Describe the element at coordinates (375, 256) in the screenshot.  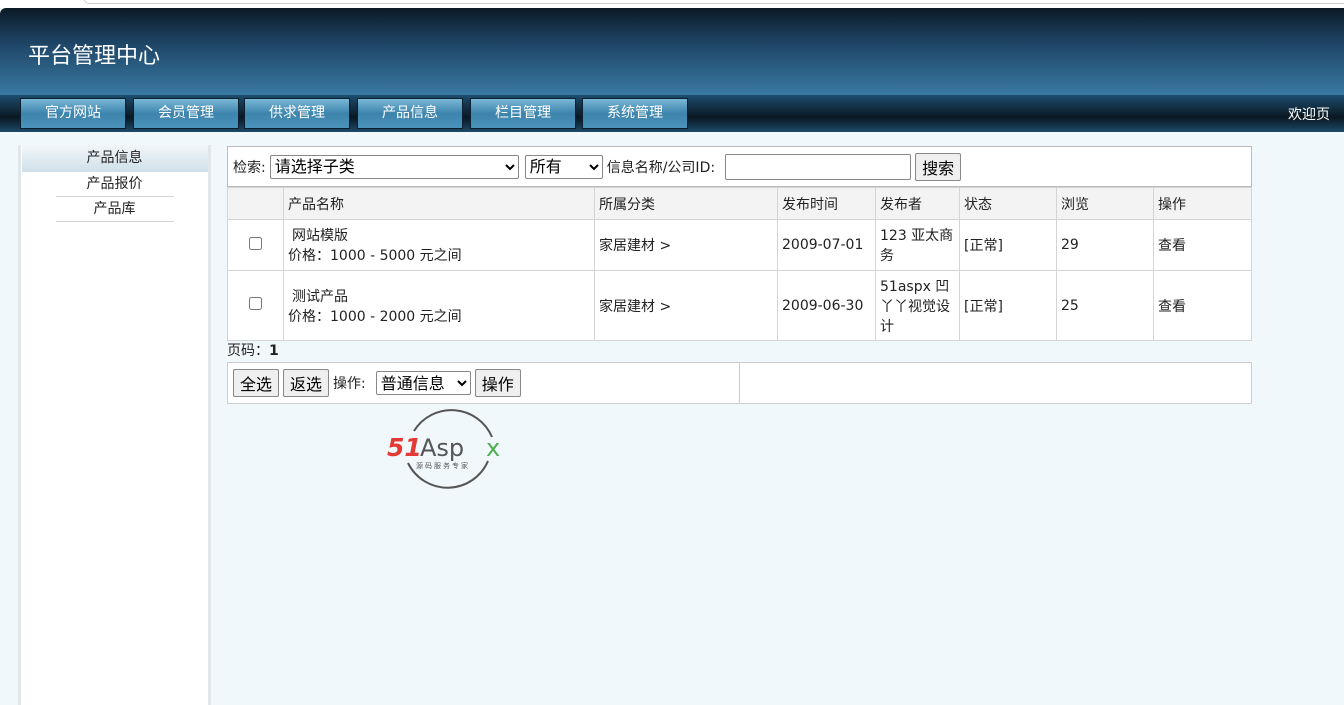
I see `product-price: 价格：1000 - 5000 元之间` at that location.